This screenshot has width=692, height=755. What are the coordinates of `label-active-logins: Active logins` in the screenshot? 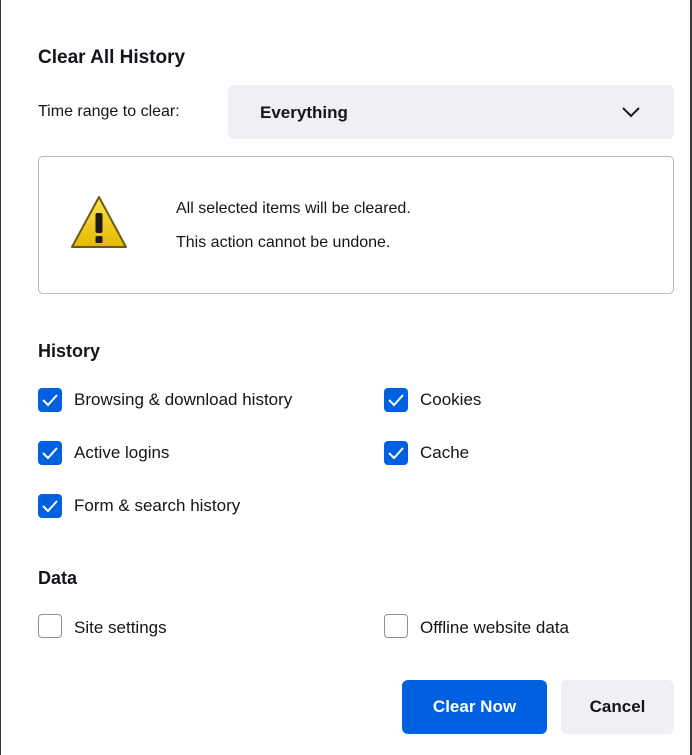 It's located at (121, 453).